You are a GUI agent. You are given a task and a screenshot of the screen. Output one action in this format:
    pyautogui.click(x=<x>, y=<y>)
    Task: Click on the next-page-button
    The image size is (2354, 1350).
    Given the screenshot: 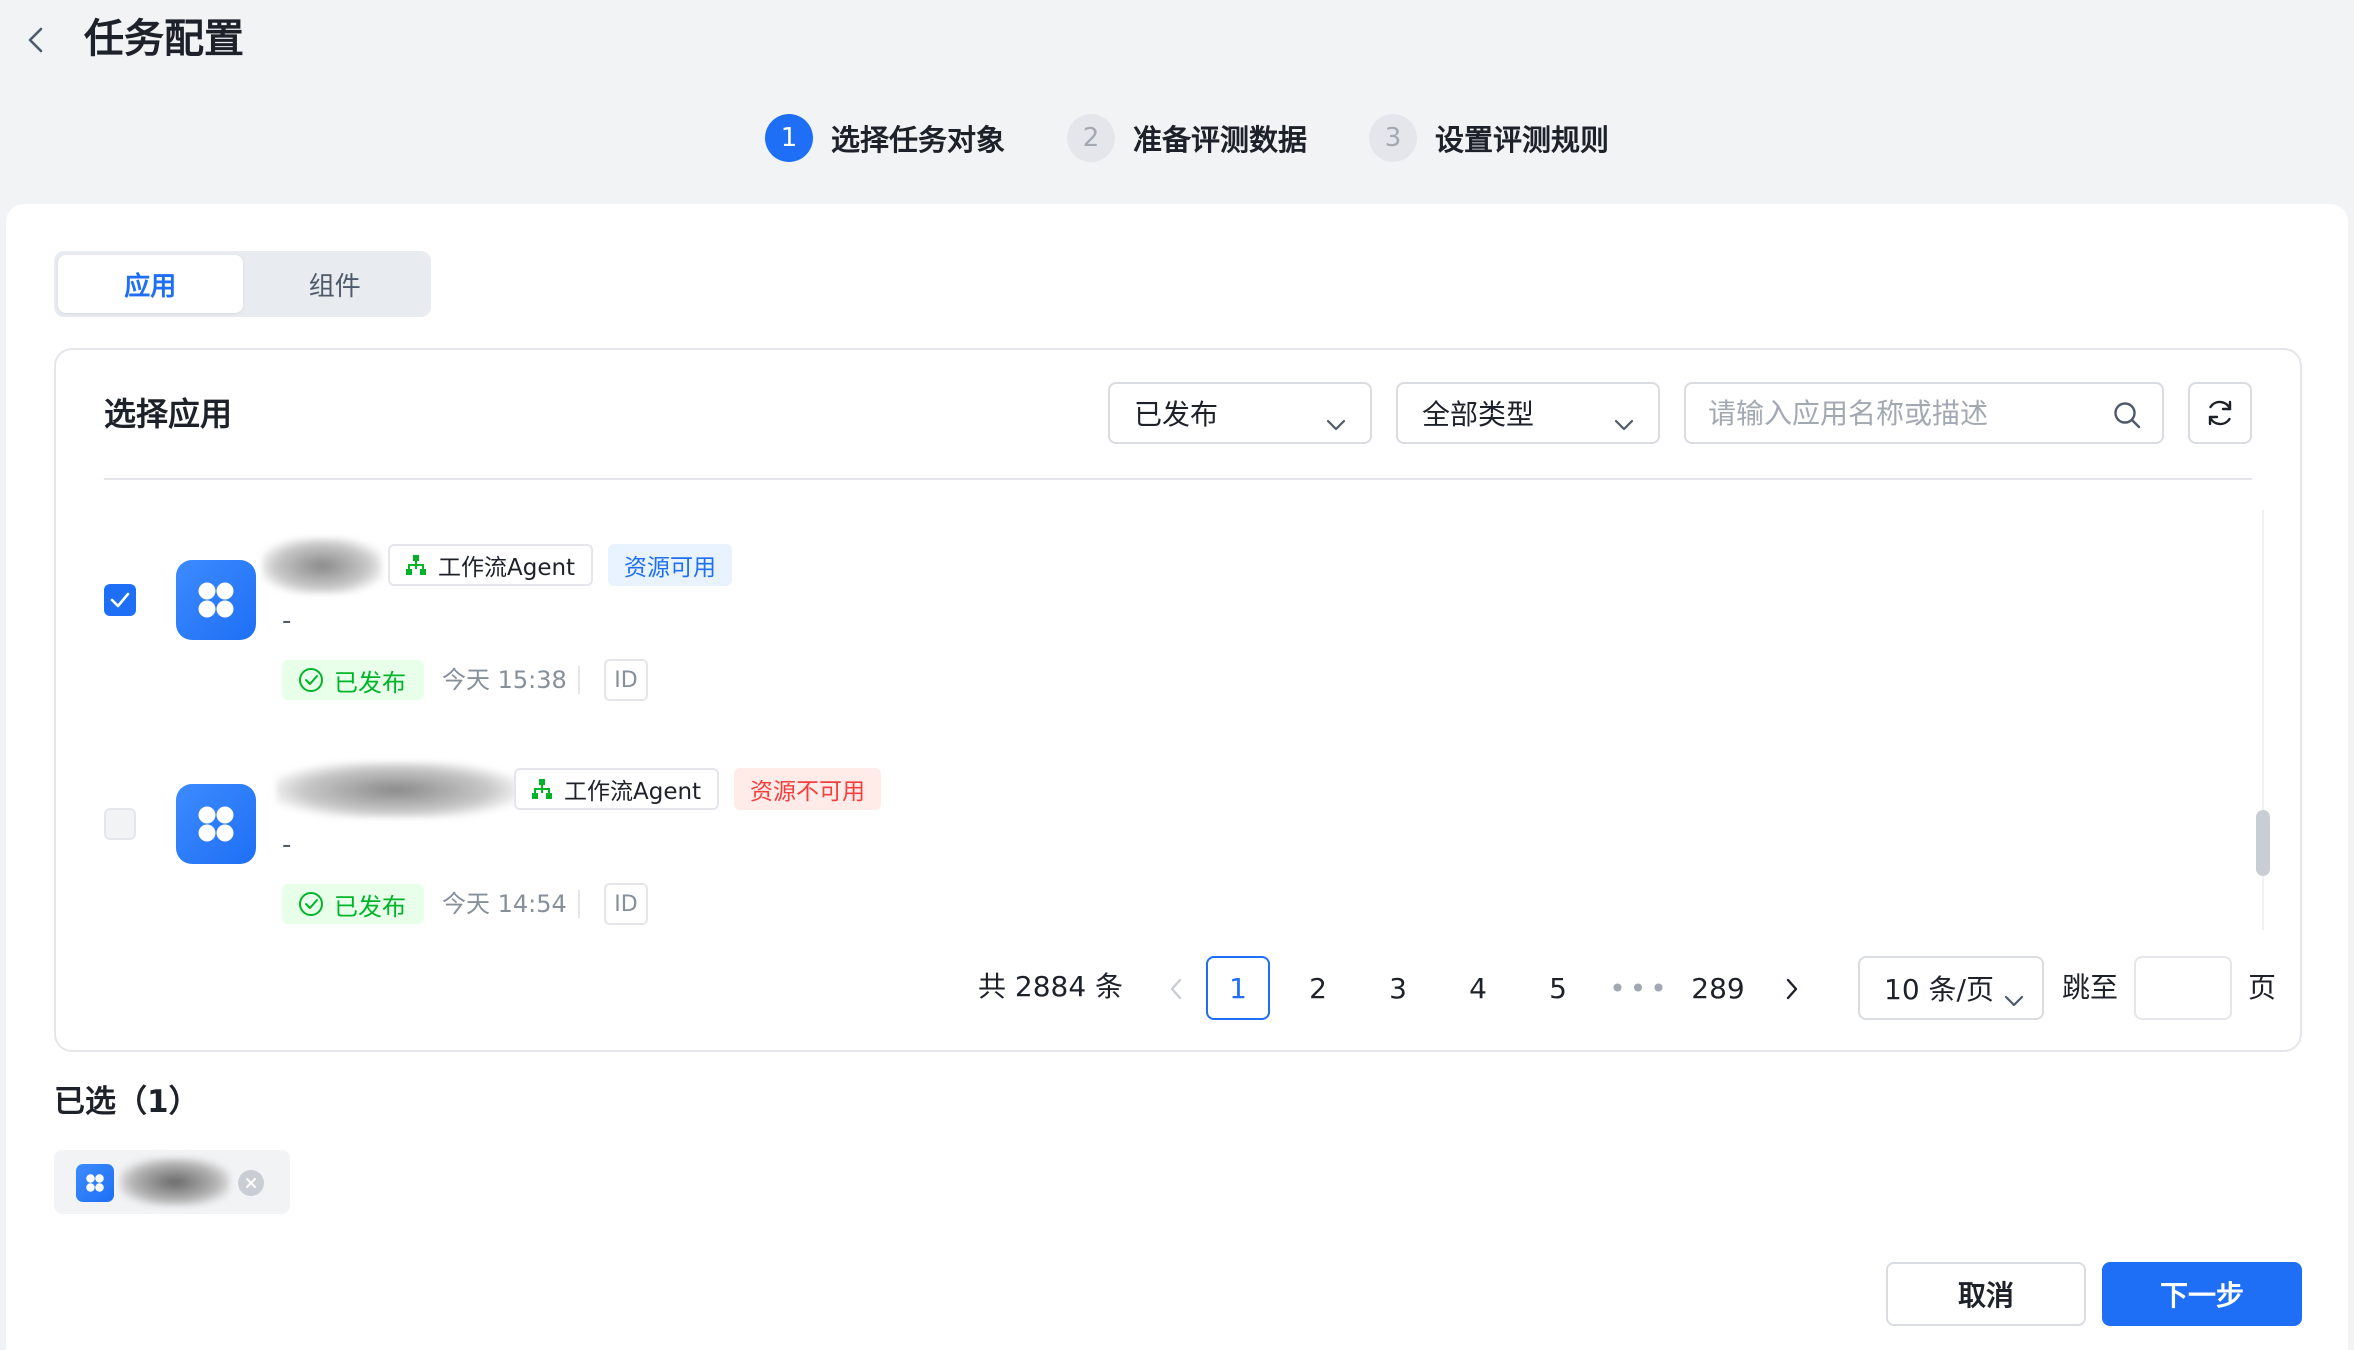 What is the action you would take?
    pyautogui.click(x=1792, y=989)
    